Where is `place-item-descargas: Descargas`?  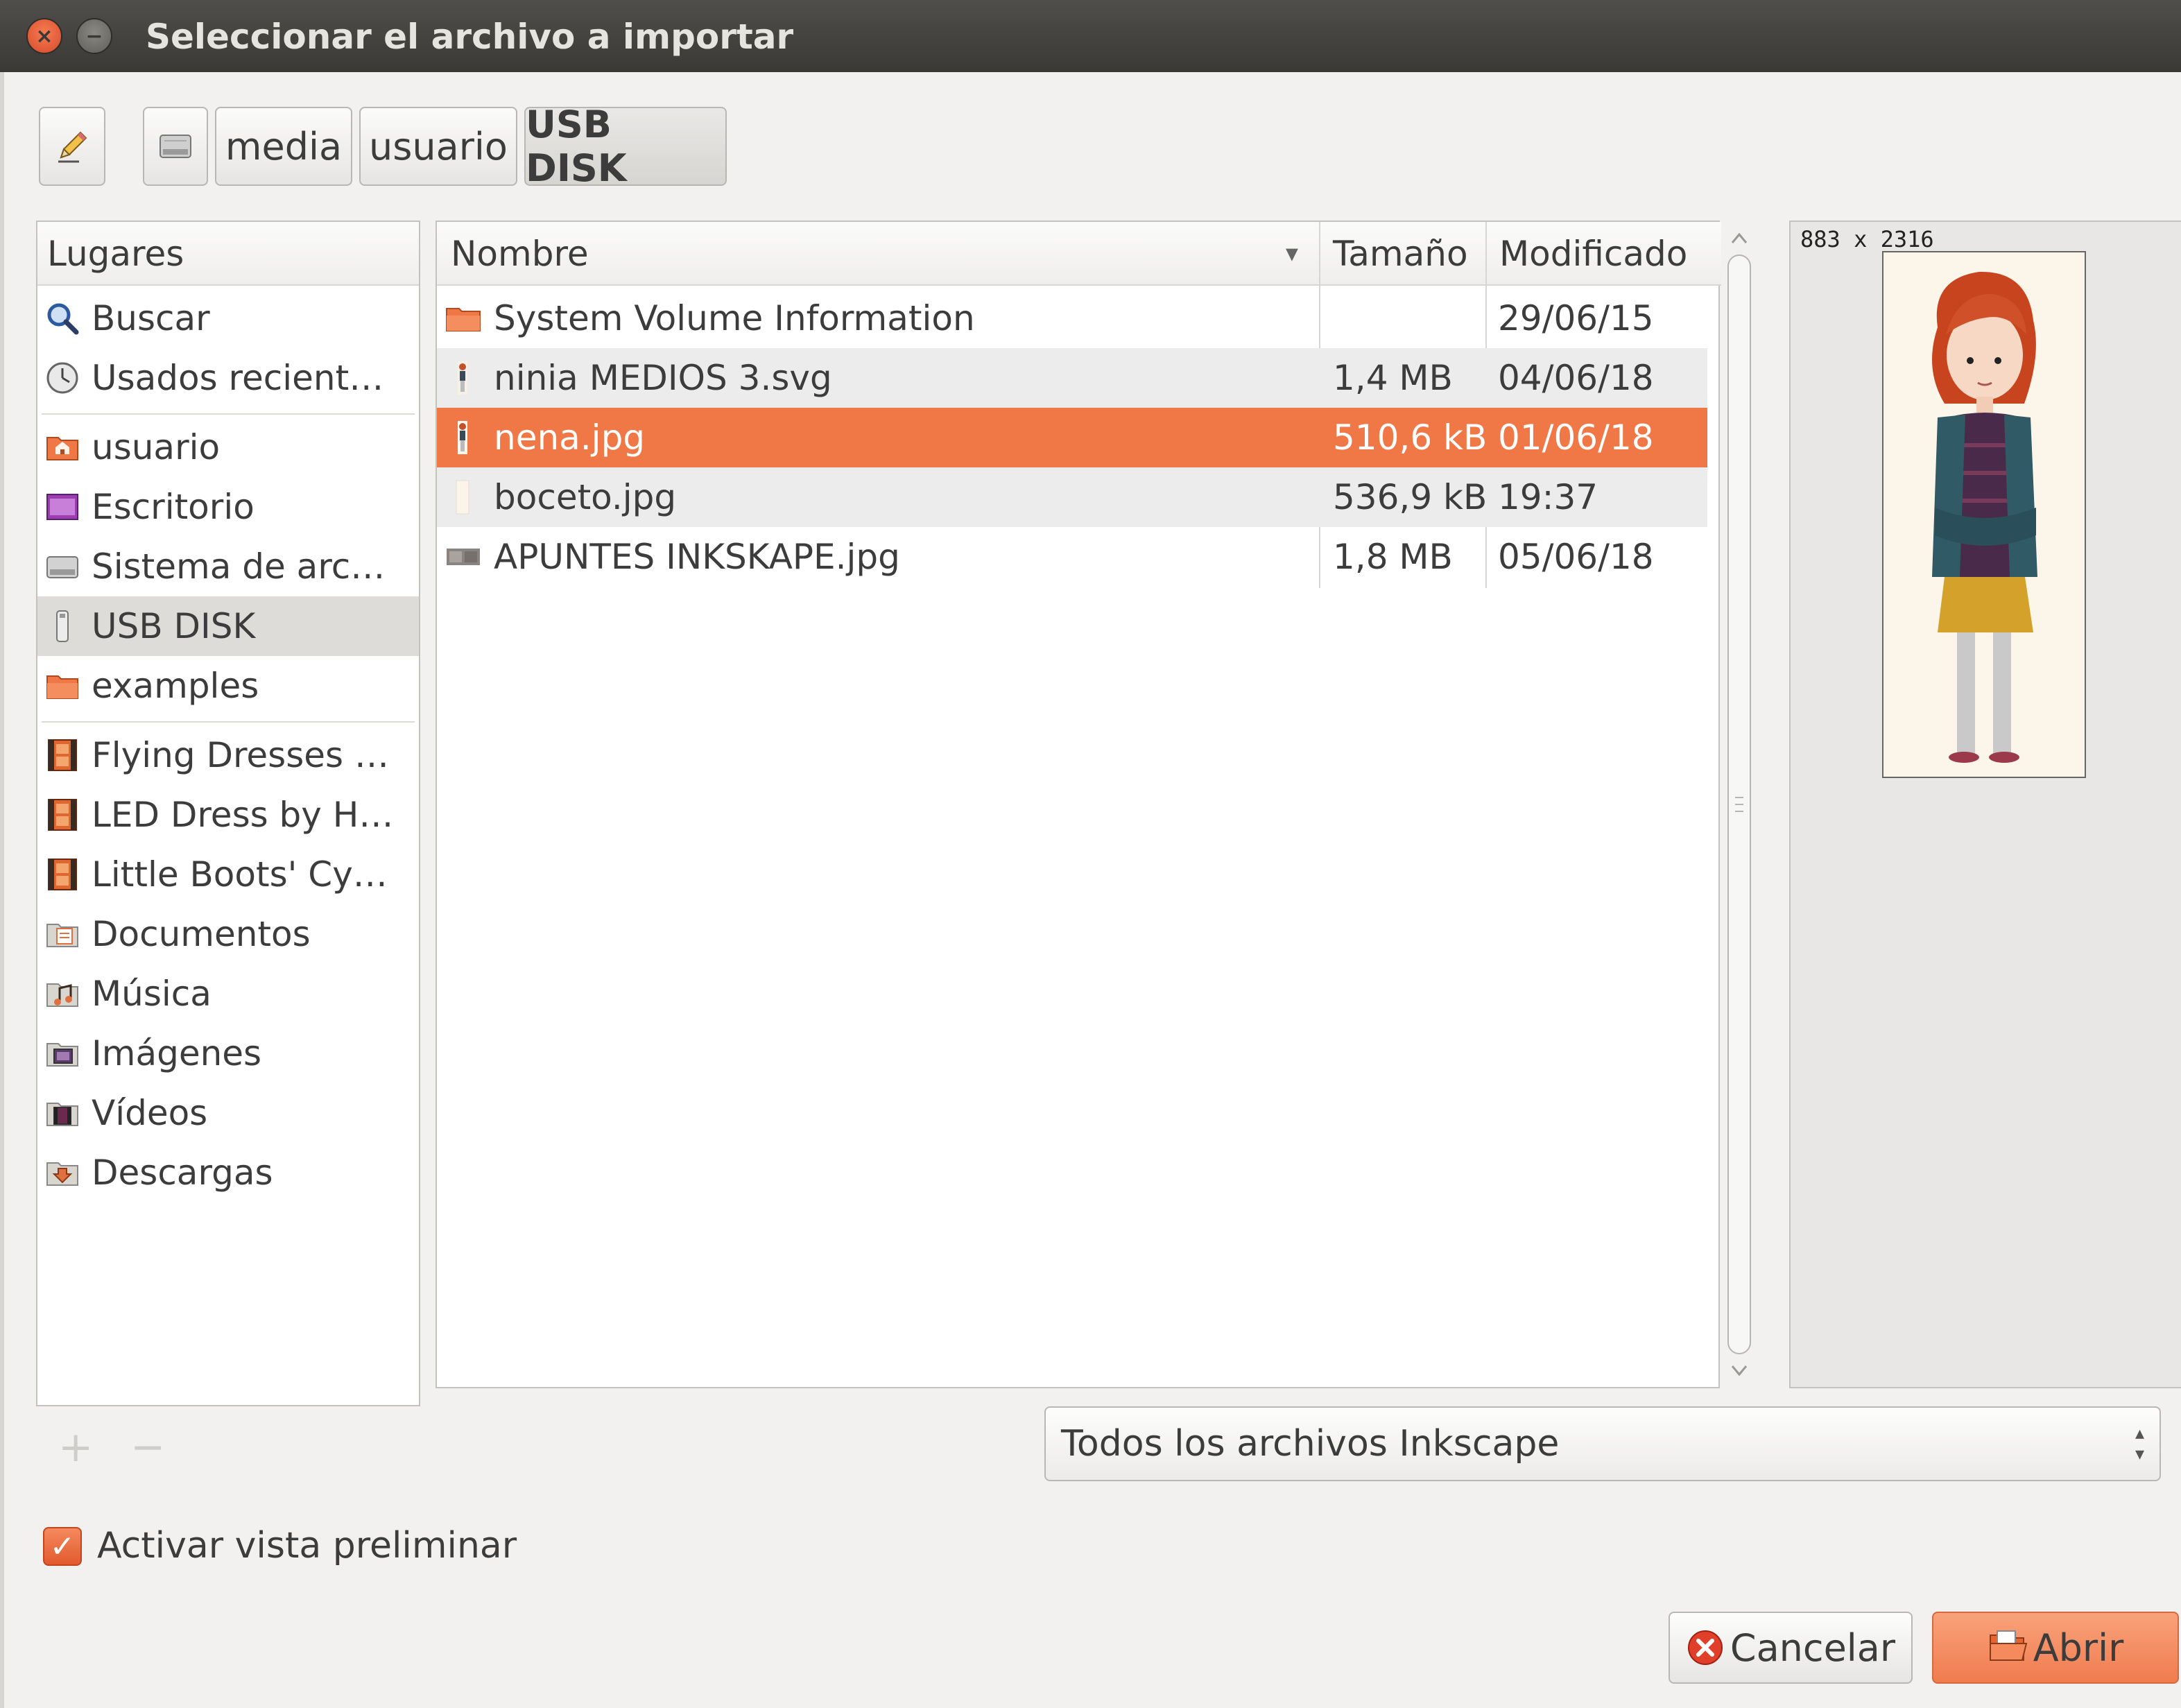 place-item-descargas: Descargas is located at coordinates (228, 1172).